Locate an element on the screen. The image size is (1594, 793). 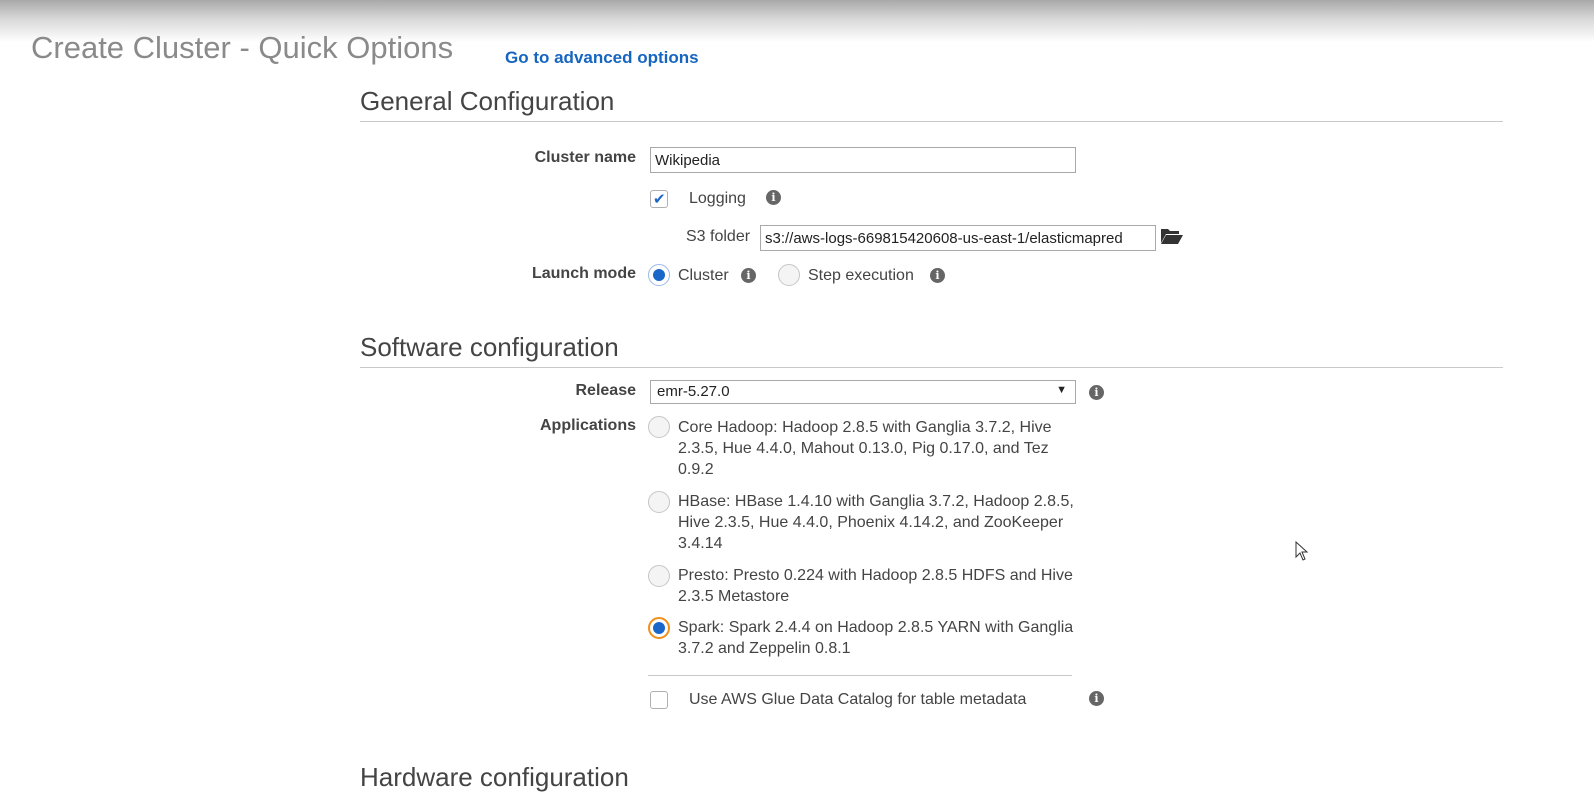
release-label: Release is located at coordinates (606, 390).